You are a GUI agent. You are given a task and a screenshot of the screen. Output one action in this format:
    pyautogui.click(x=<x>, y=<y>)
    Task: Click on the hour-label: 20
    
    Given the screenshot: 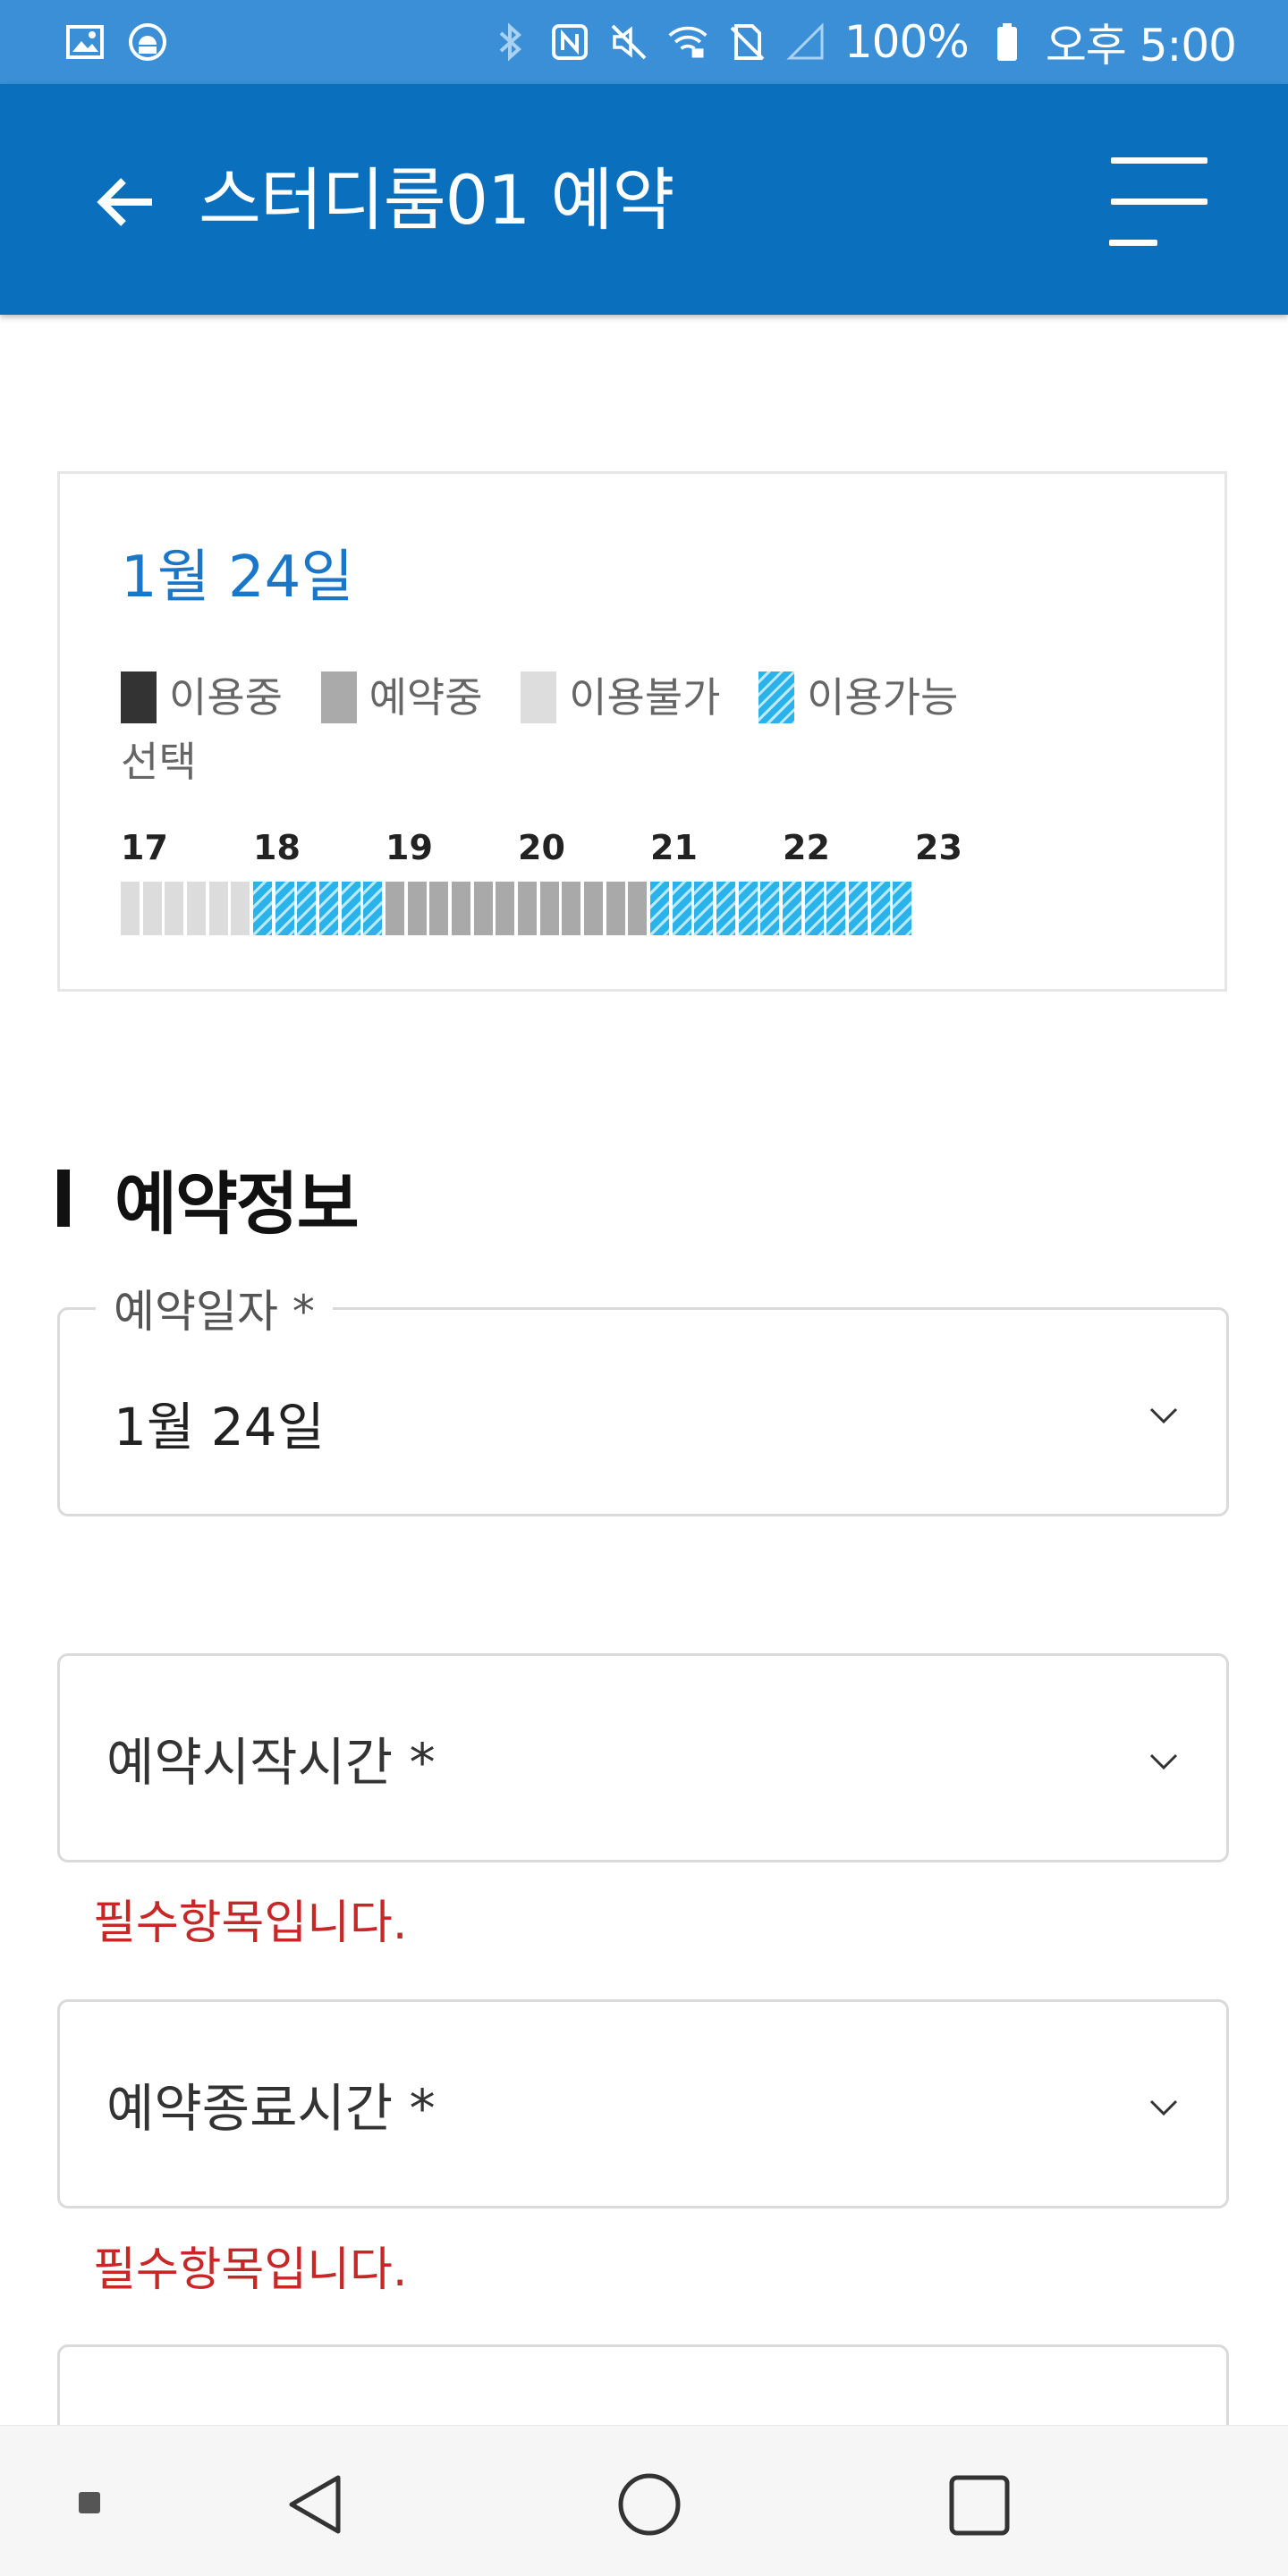 What is the action you would take?
    pyautogui.click(x=541, y=847)
    